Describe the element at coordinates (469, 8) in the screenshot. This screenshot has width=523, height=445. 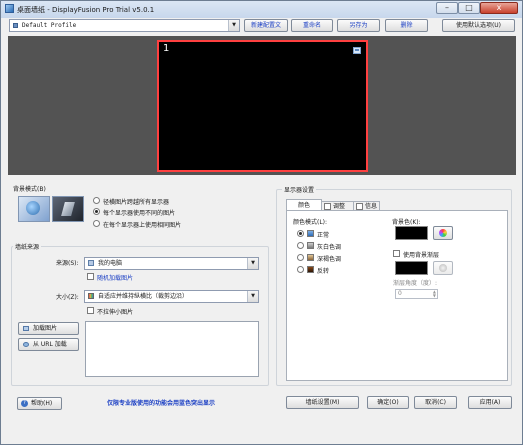
I see `maximize-button: □` at that location.